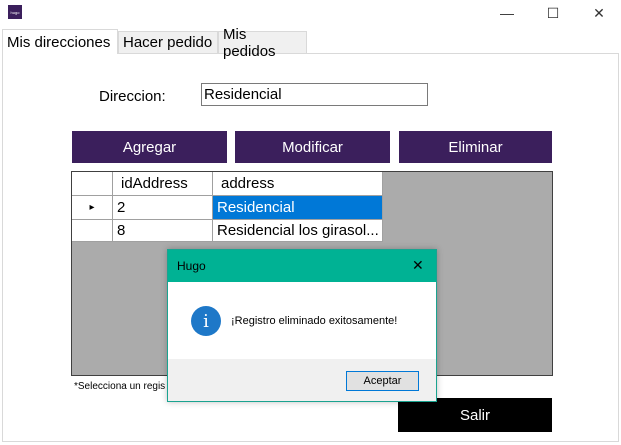  What do you see at coordinates (206, 321) in the screenshot?
I see `info-icon: i` at bounding box center [206, 321].